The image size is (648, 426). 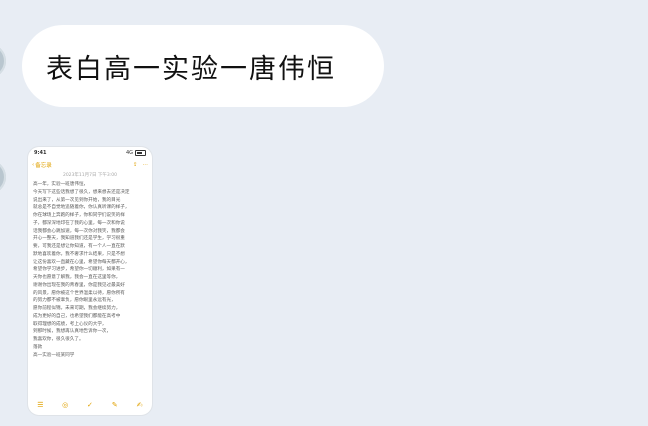 I want to click on message-text: 表白高一实验一唐伟恒, so click(x=191, y=69).